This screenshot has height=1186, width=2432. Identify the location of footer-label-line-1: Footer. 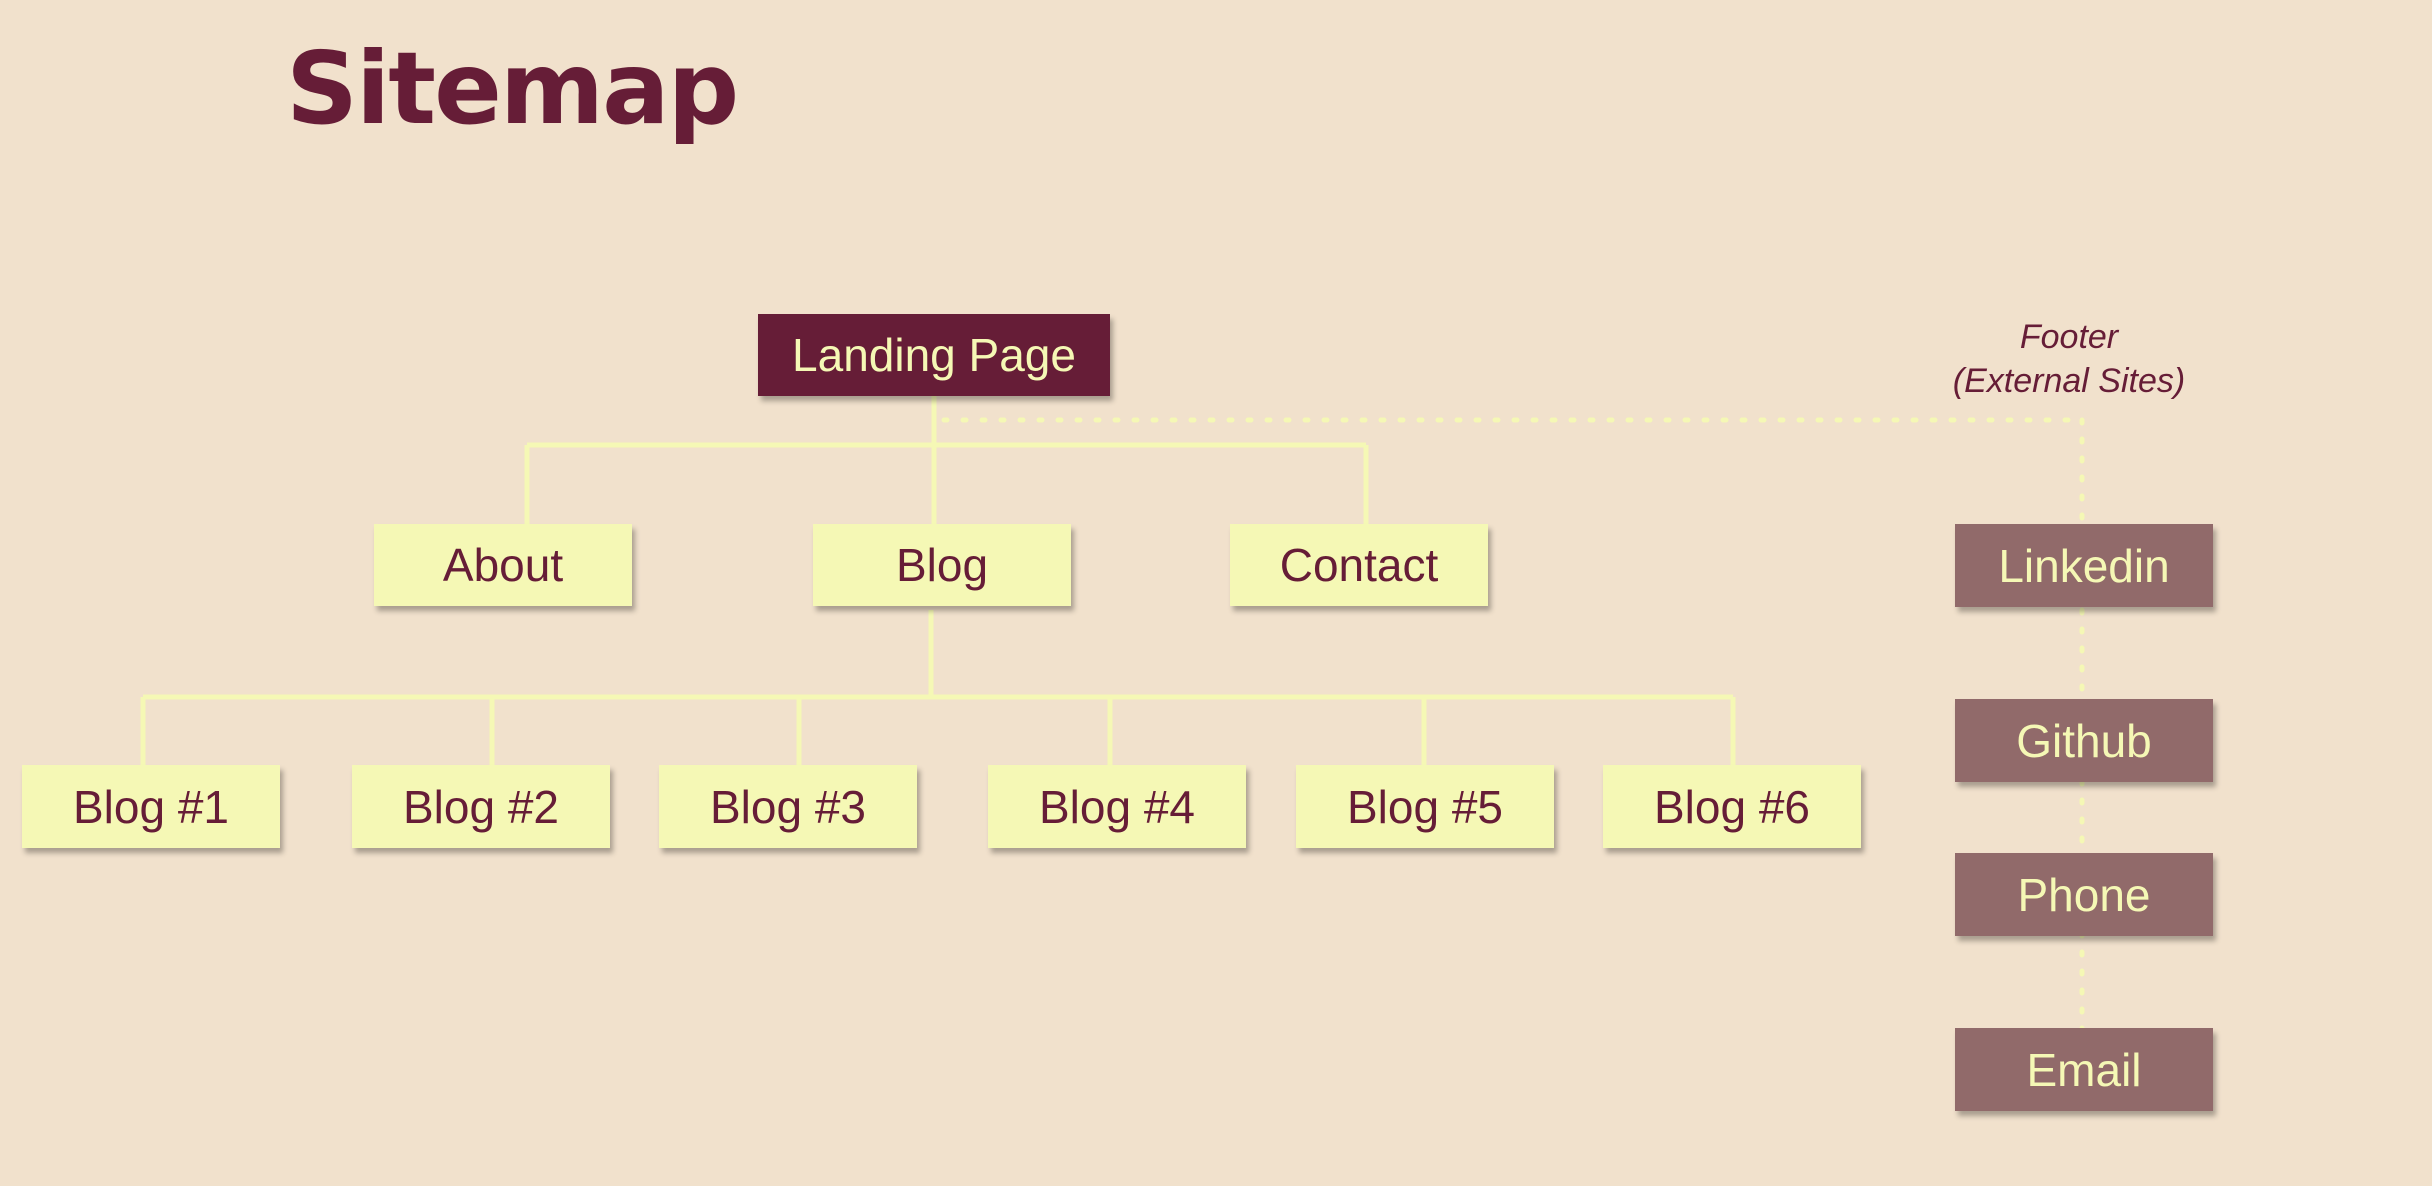
(2069, 337).